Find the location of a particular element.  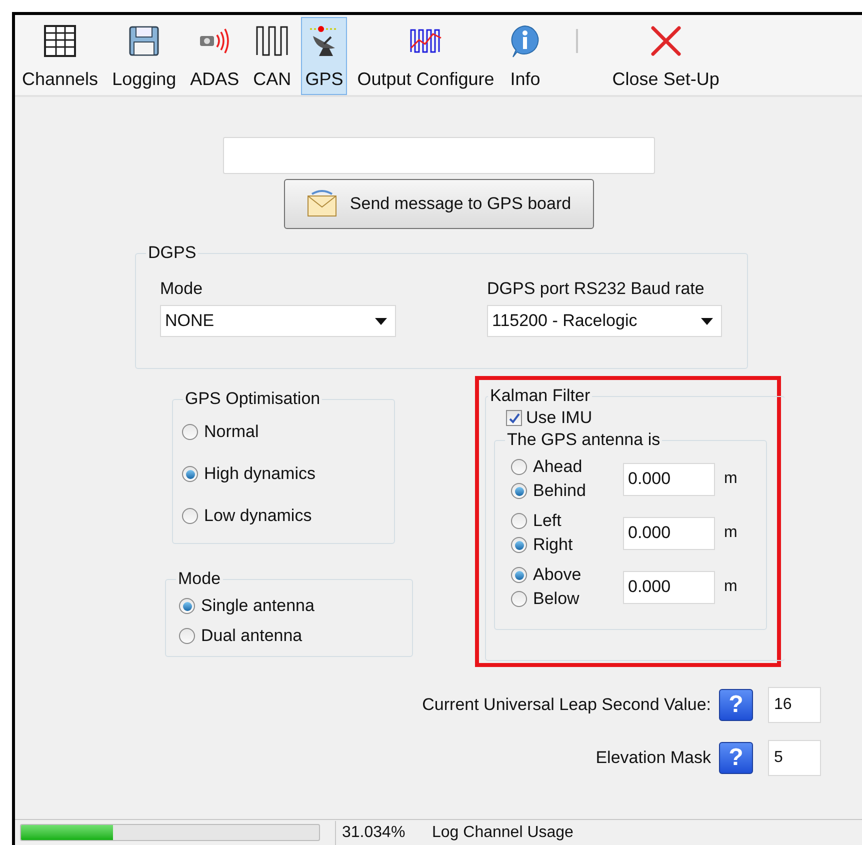

toolbar-button: Output Configure is located at coordinates (425, 56).